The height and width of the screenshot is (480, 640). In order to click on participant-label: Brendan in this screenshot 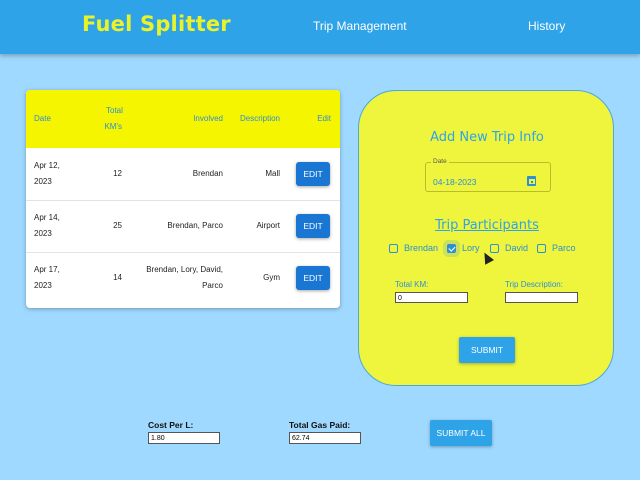, I will do `click(421, 248)`.